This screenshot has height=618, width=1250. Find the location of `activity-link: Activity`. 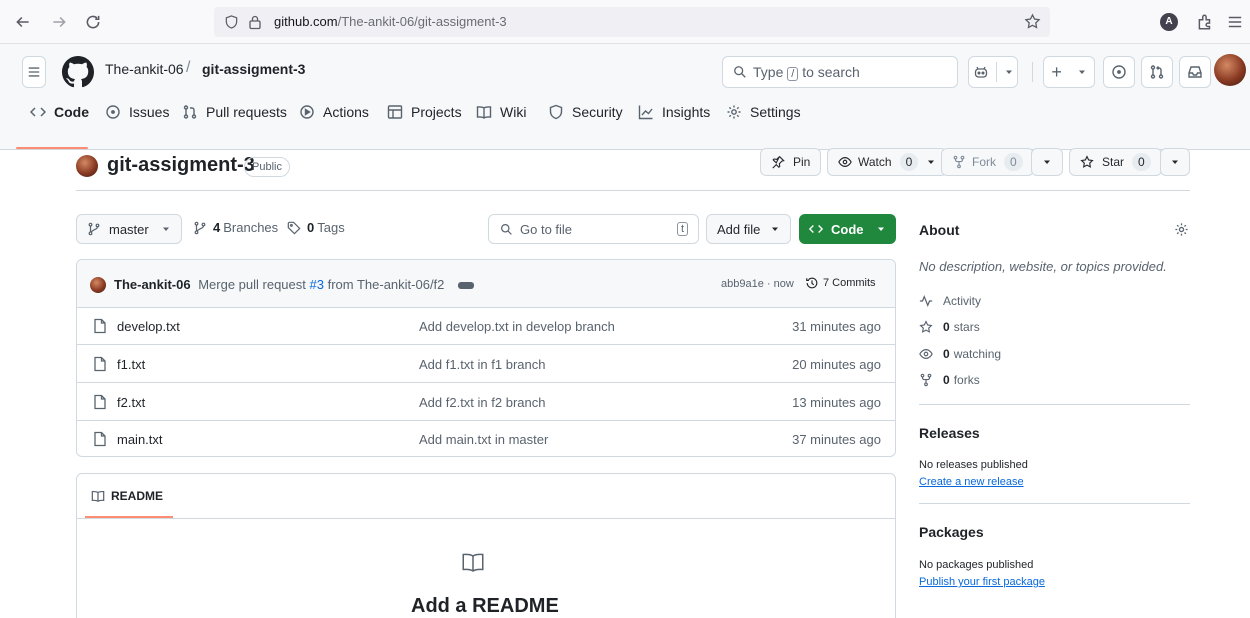

activity-link: Activity is located at coordinates (950, 301).